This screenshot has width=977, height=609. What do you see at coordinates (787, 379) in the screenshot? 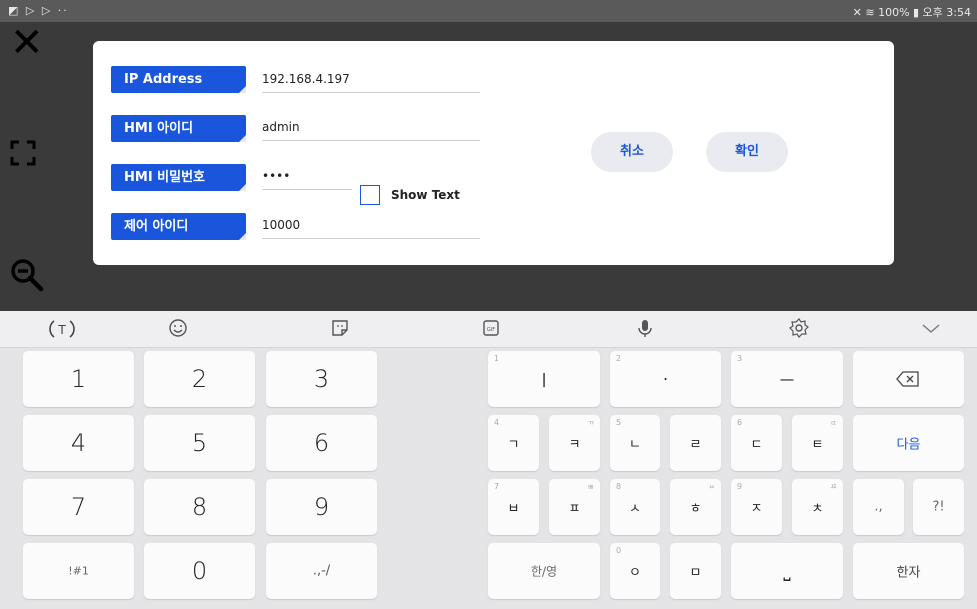
I see `key-hangul-eu: 3ㅡ` at bounding box center [787, 379].